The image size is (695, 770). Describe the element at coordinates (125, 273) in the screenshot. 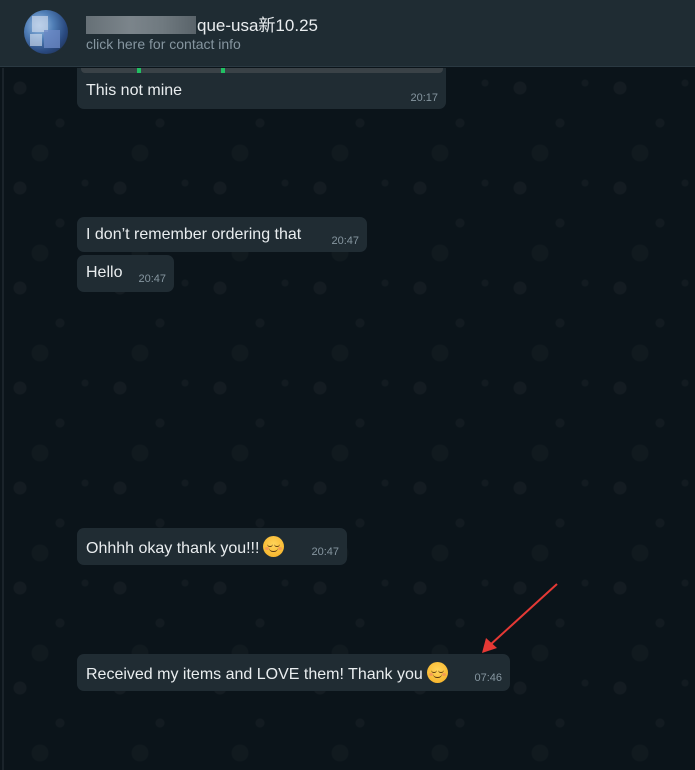

I see `message-bubble: Hello 20:47` at that location.